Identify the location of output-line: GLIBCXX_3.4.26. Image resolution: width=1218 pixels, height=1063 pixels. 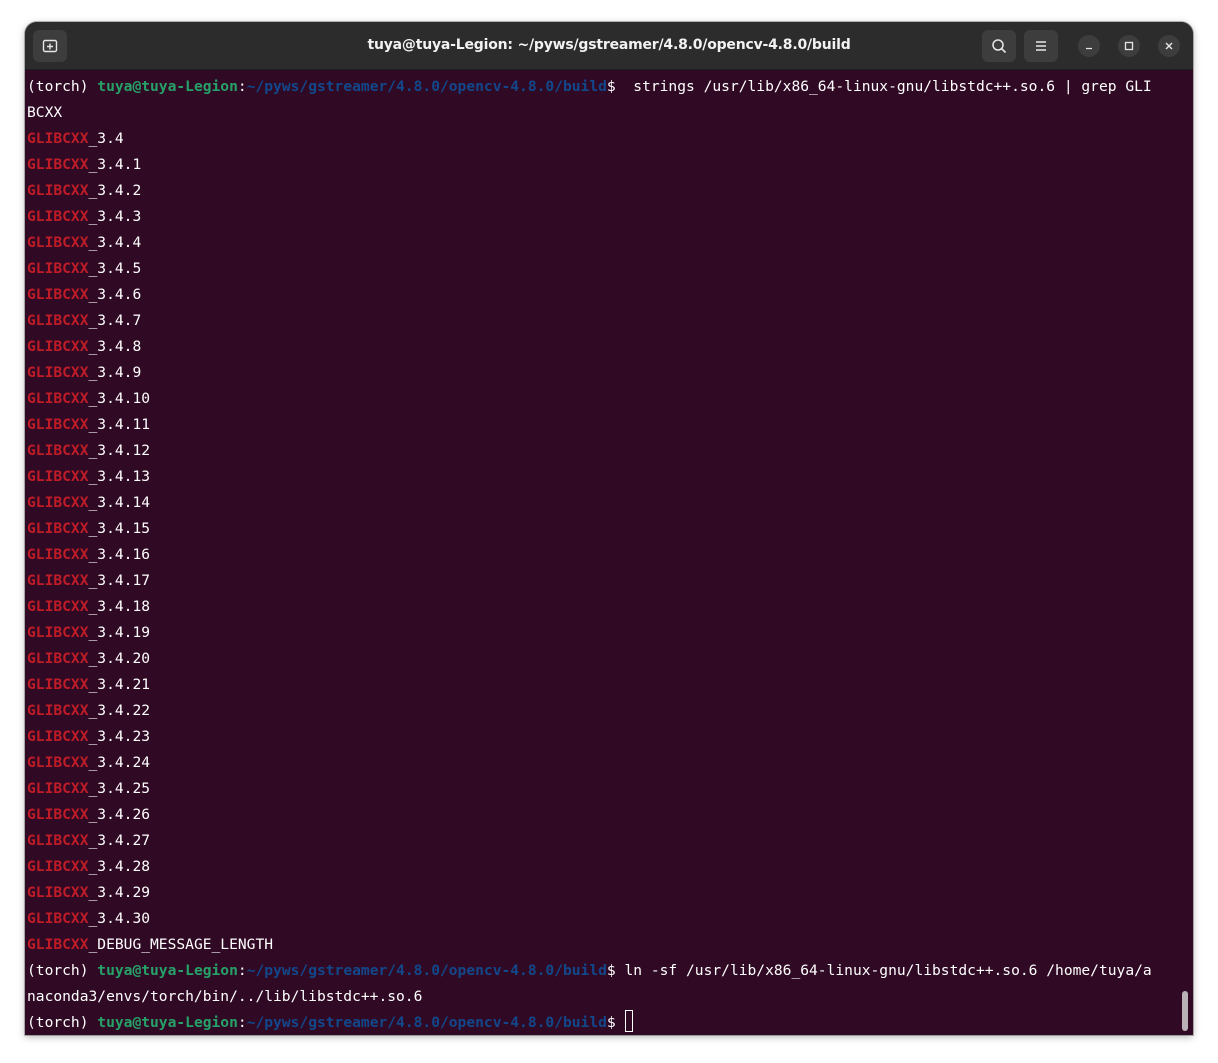
(88, 815).